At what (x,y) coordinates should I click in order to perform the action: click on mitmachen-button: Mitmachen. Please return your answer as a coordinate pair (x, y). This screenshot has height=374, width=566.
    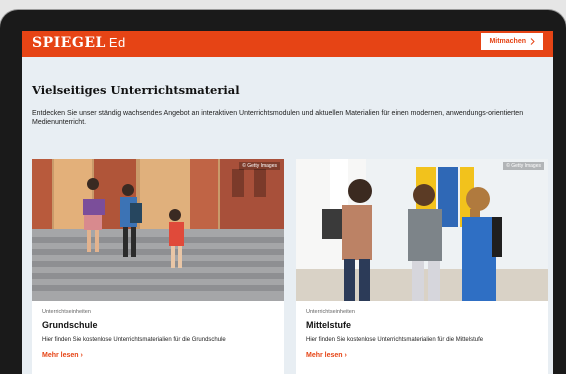
    Looking at the image, I should click on (512, 41).